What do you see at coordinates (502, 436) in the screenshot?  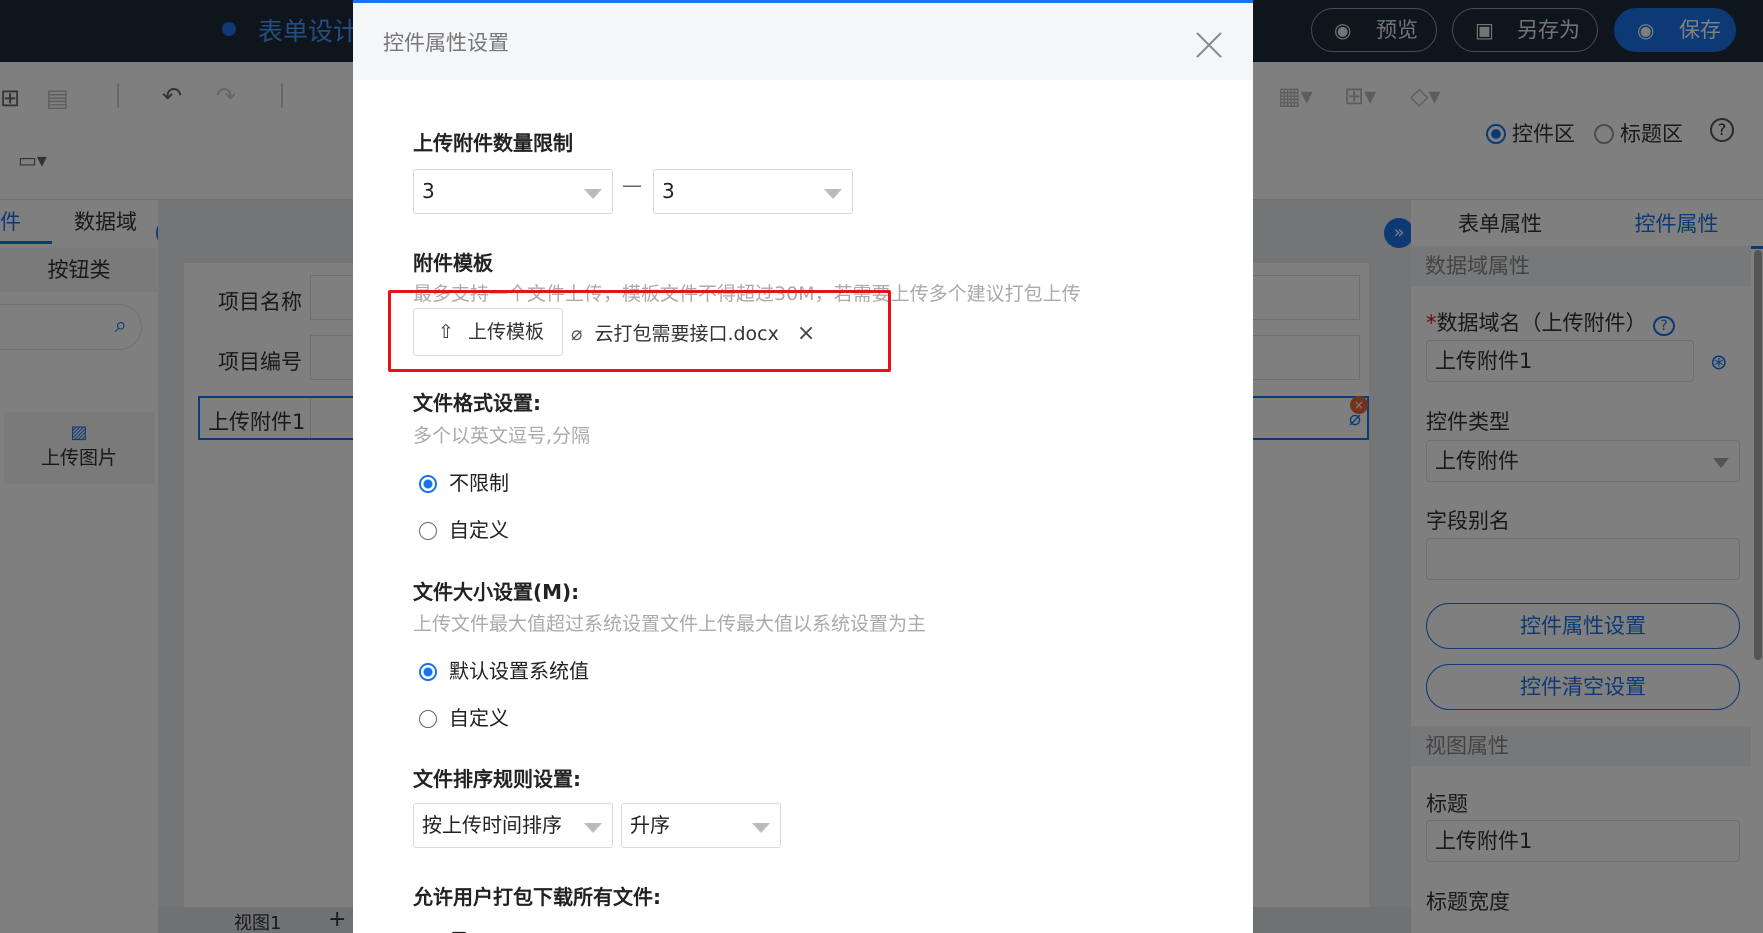 I see `format-hint: 多个以英文逗号,分隔` at bounding box center [502, 436].